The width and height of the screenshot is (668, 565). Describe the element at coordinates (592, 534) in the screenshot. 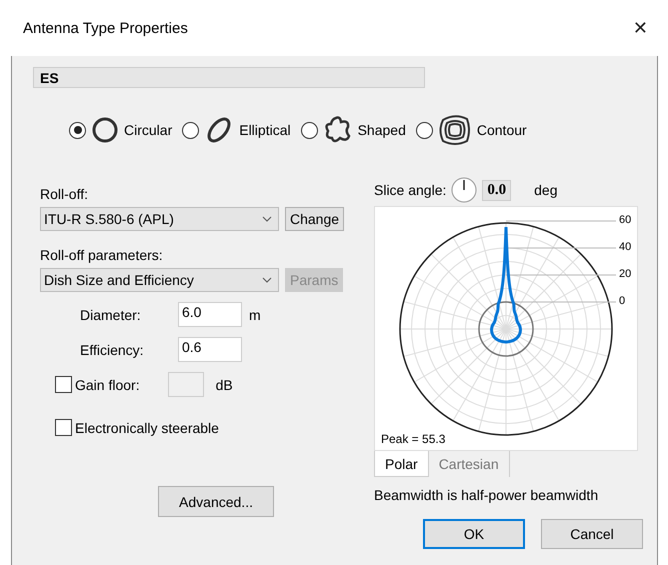

I see `dialog-button: Cancel` at that location.